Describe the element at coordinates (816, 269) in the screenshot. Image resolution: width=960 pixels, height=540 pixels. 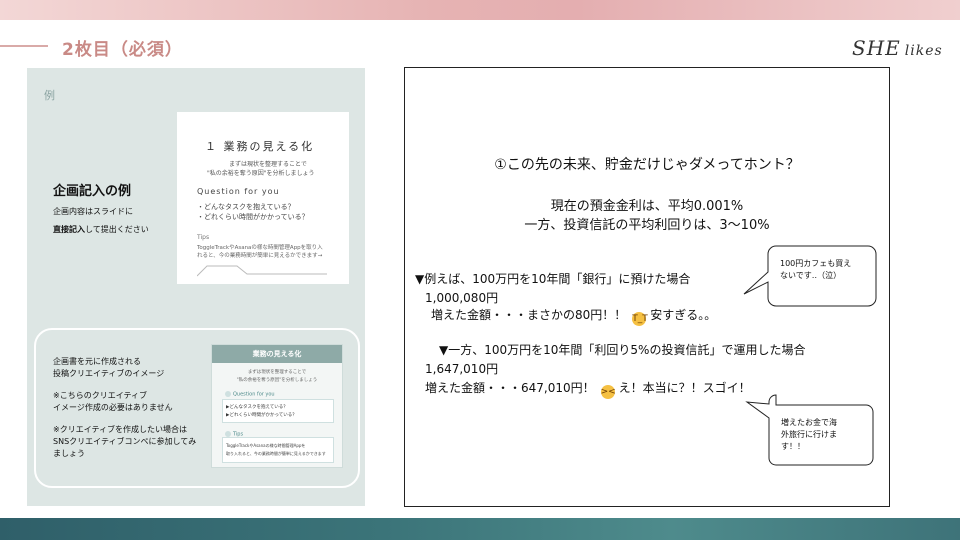
I see `speech-bubble-text-1: 100円カフェも買え ないです‥（泣）` at that location.